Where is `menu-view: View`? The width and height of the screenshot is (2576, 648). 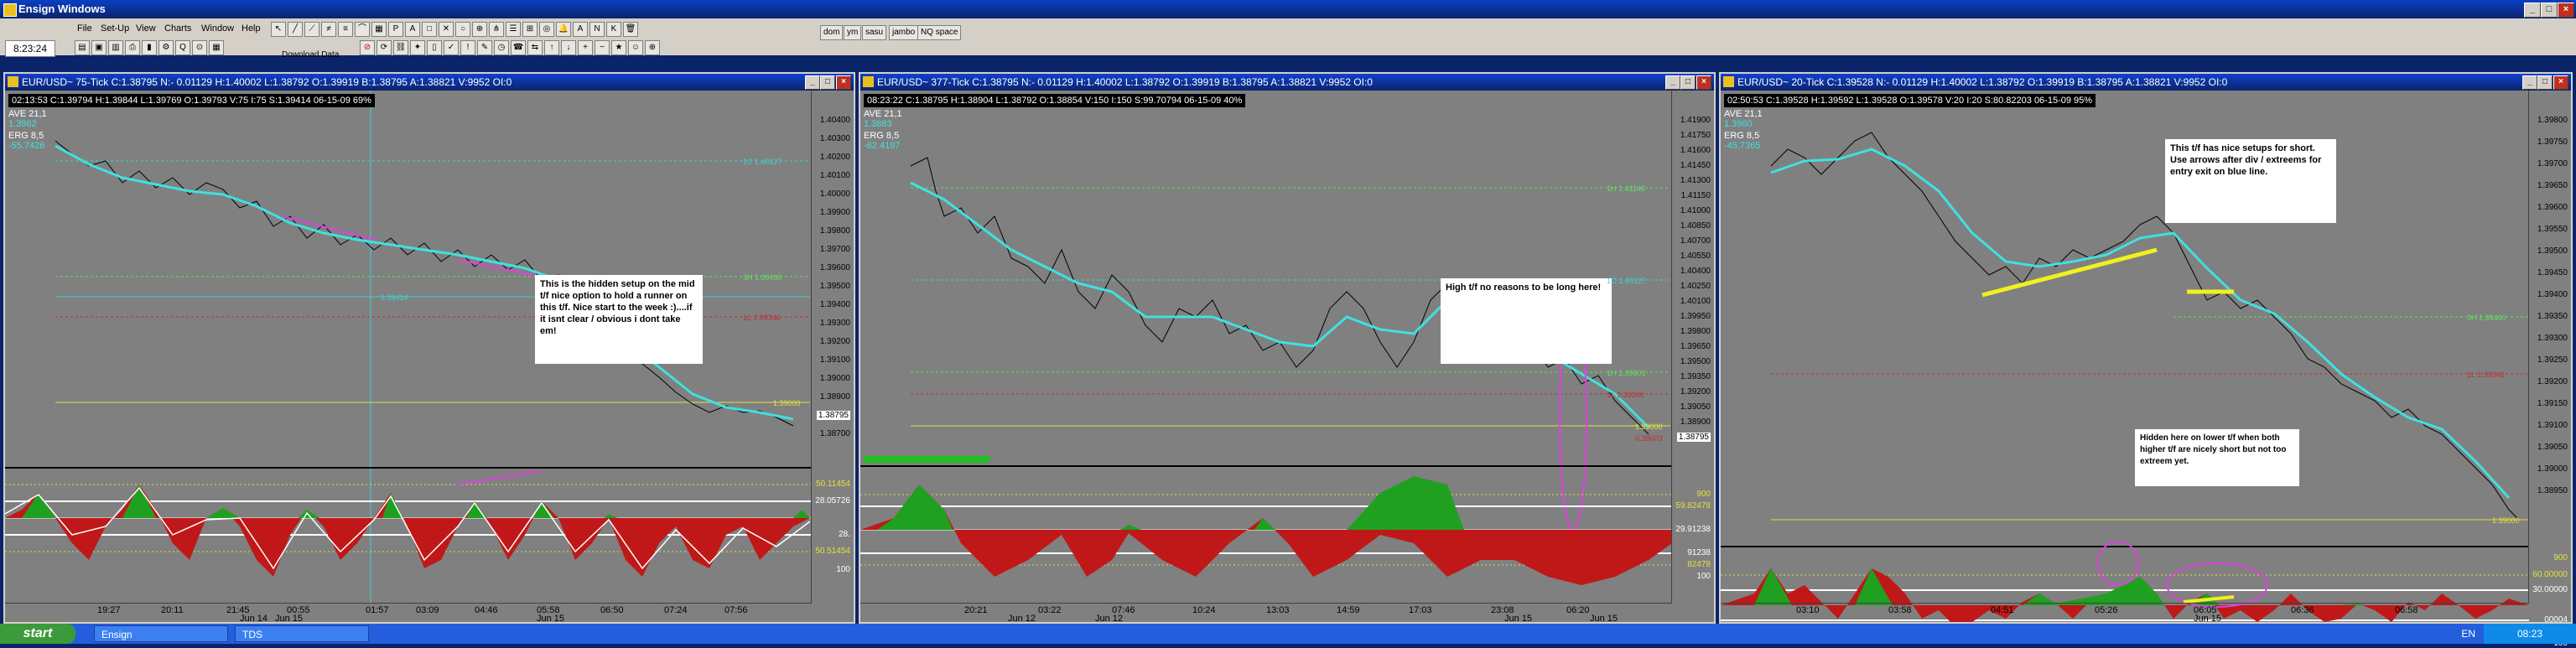
menu-view: View is located at coordinates (145, 29).